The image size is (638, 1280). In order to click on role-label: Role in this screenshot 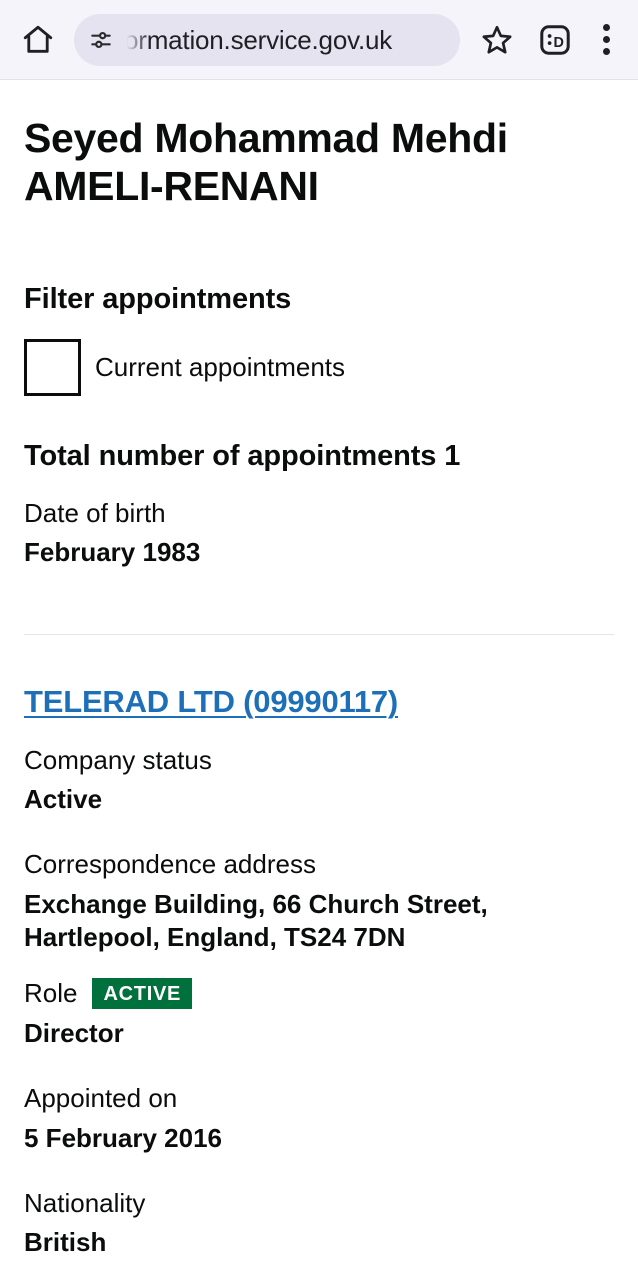, I will do `click(51, 993)`.